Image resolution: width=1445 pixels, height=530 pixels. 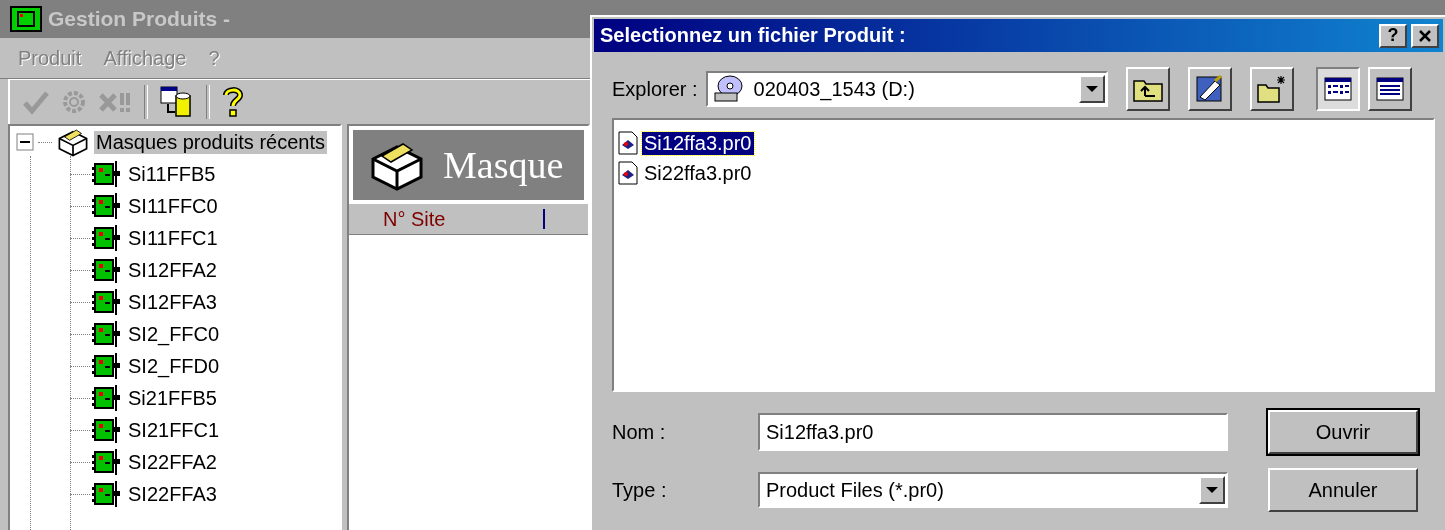 I want to click on app-icon, so click(x=26, y=19).